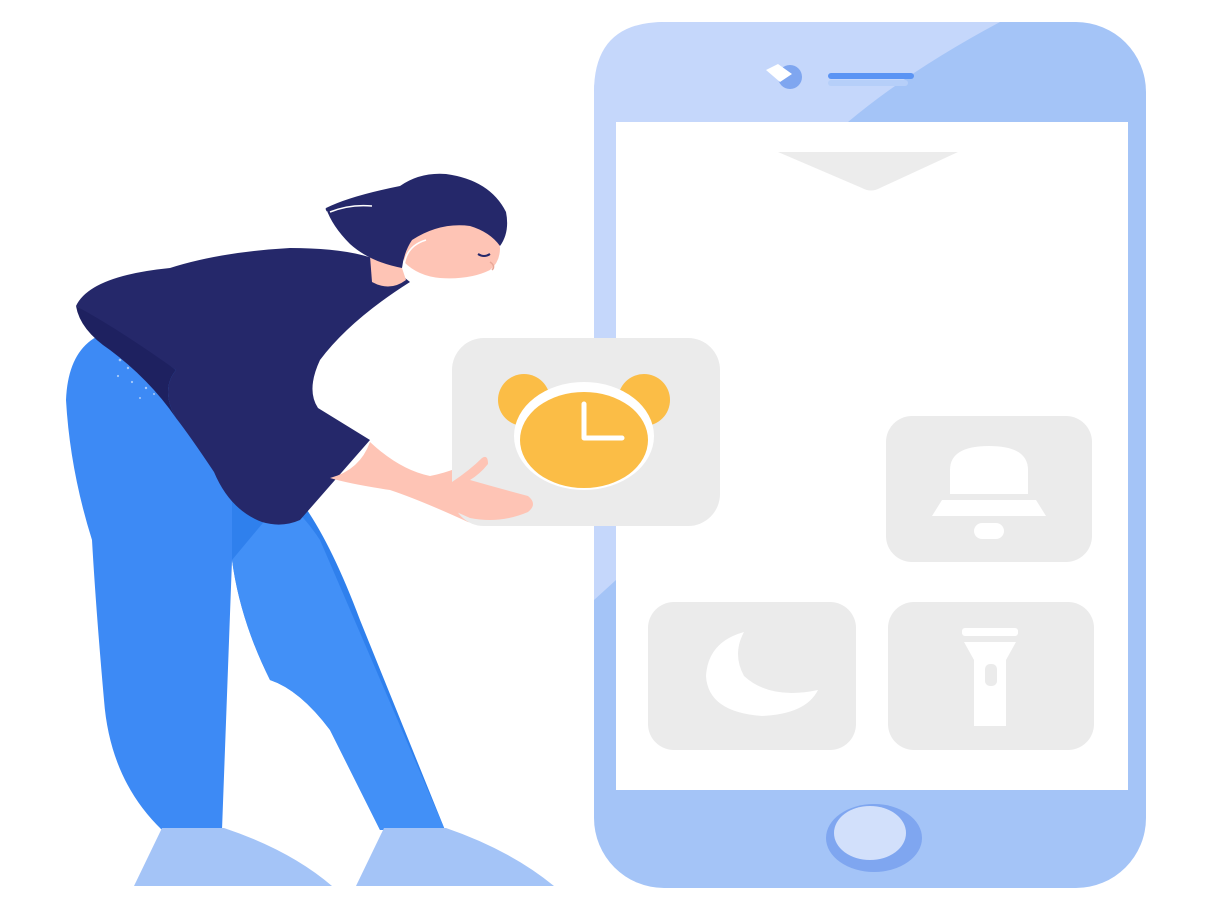 The height and width of the screenshot is (912, 1216). Describe the element at coordinates (233, 857) in the screenshot. I see `front-shoe` at that location.